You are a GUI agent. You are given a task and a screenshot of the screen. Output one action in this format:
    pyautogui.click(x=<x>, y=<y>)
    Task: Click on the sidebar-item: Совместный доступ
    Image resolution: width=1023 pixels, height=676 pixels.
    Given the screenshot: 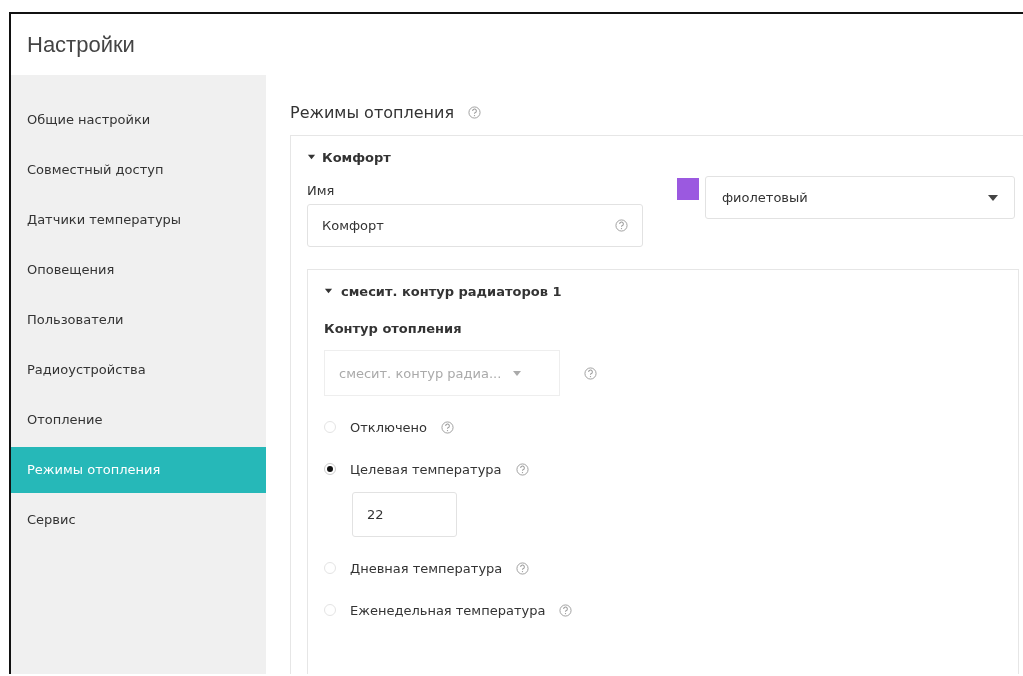 What is the action you would take?
    pyautogui.click(x=138, y=170)
    